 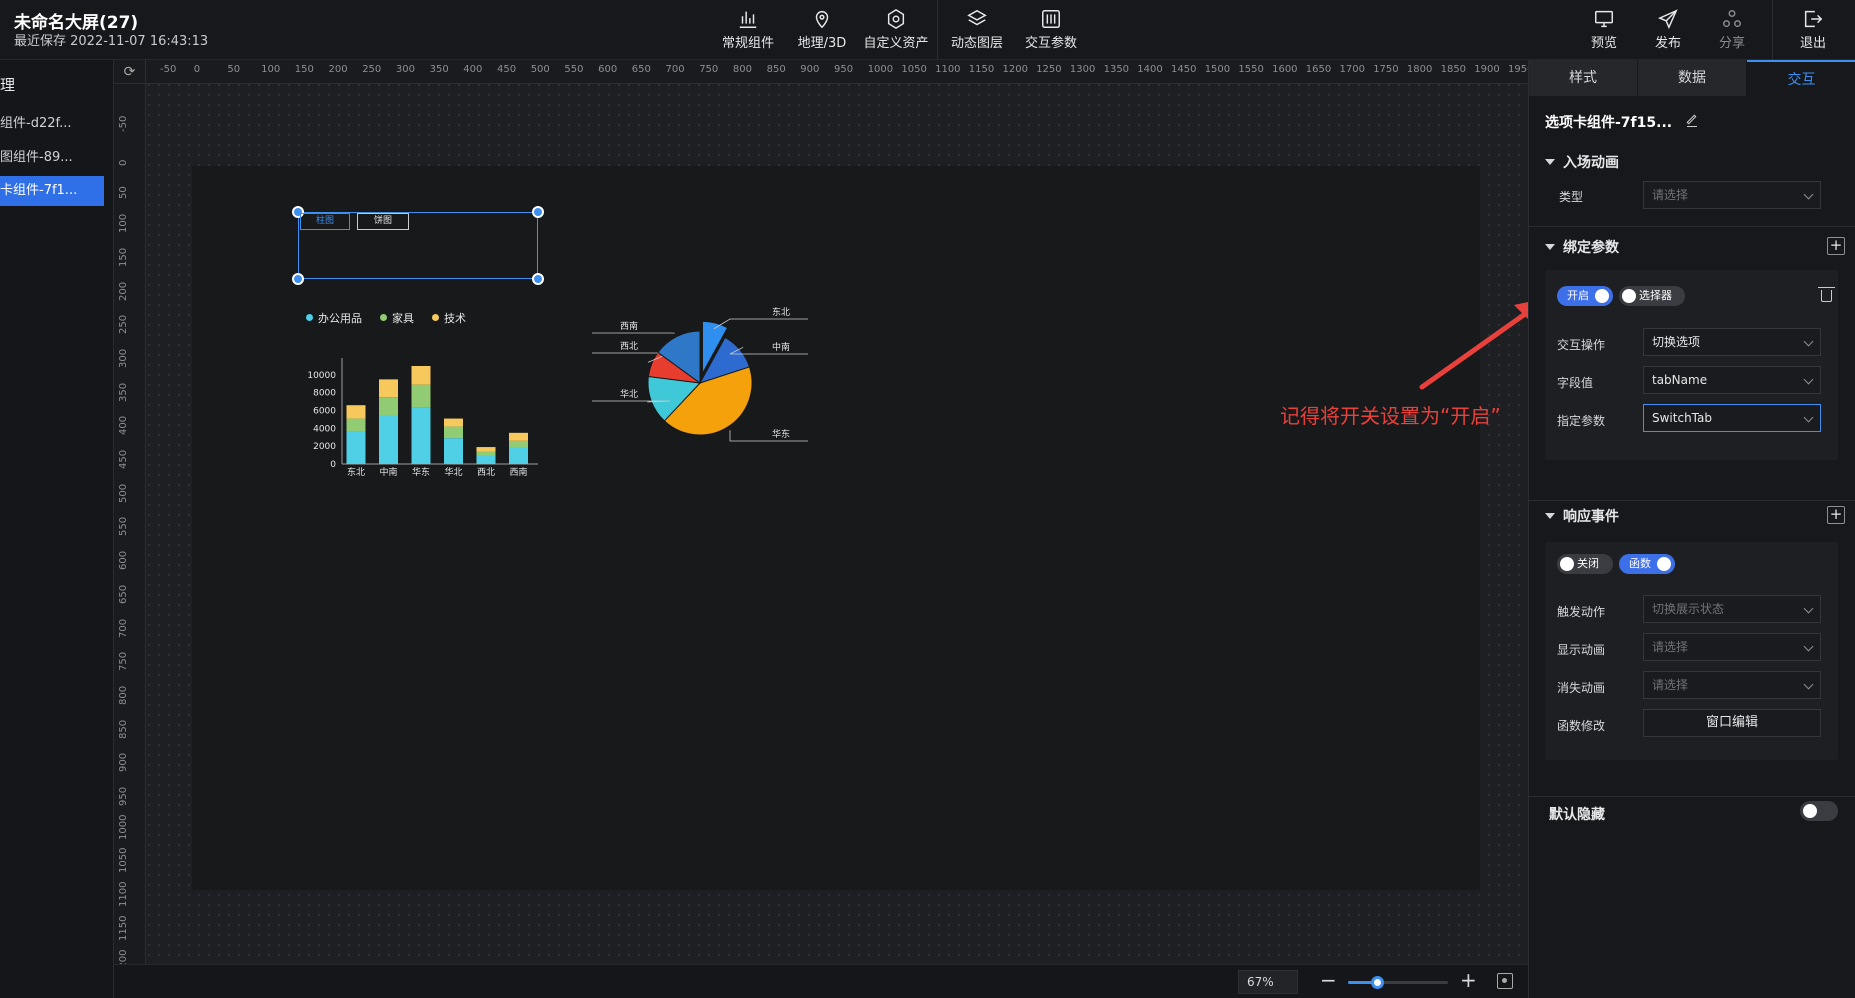 What do you see at coordinates (1826, 294) in the screenshot?
I see `delete-icon` at bounding box center [1826, 294].